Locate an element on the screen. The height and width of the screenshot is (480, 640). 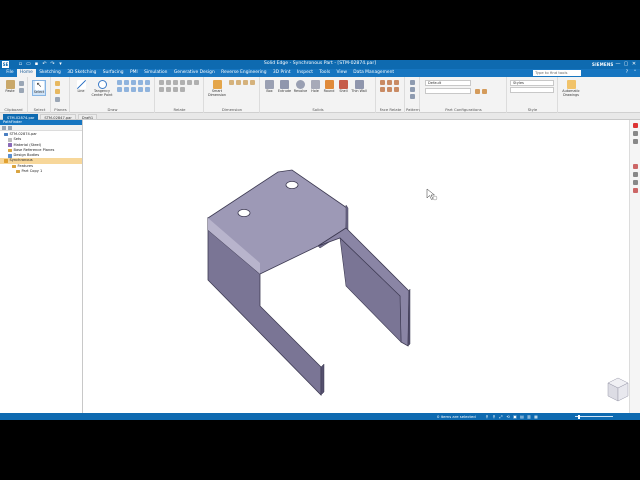
config-add-icon is located at coordinates (477, 91).